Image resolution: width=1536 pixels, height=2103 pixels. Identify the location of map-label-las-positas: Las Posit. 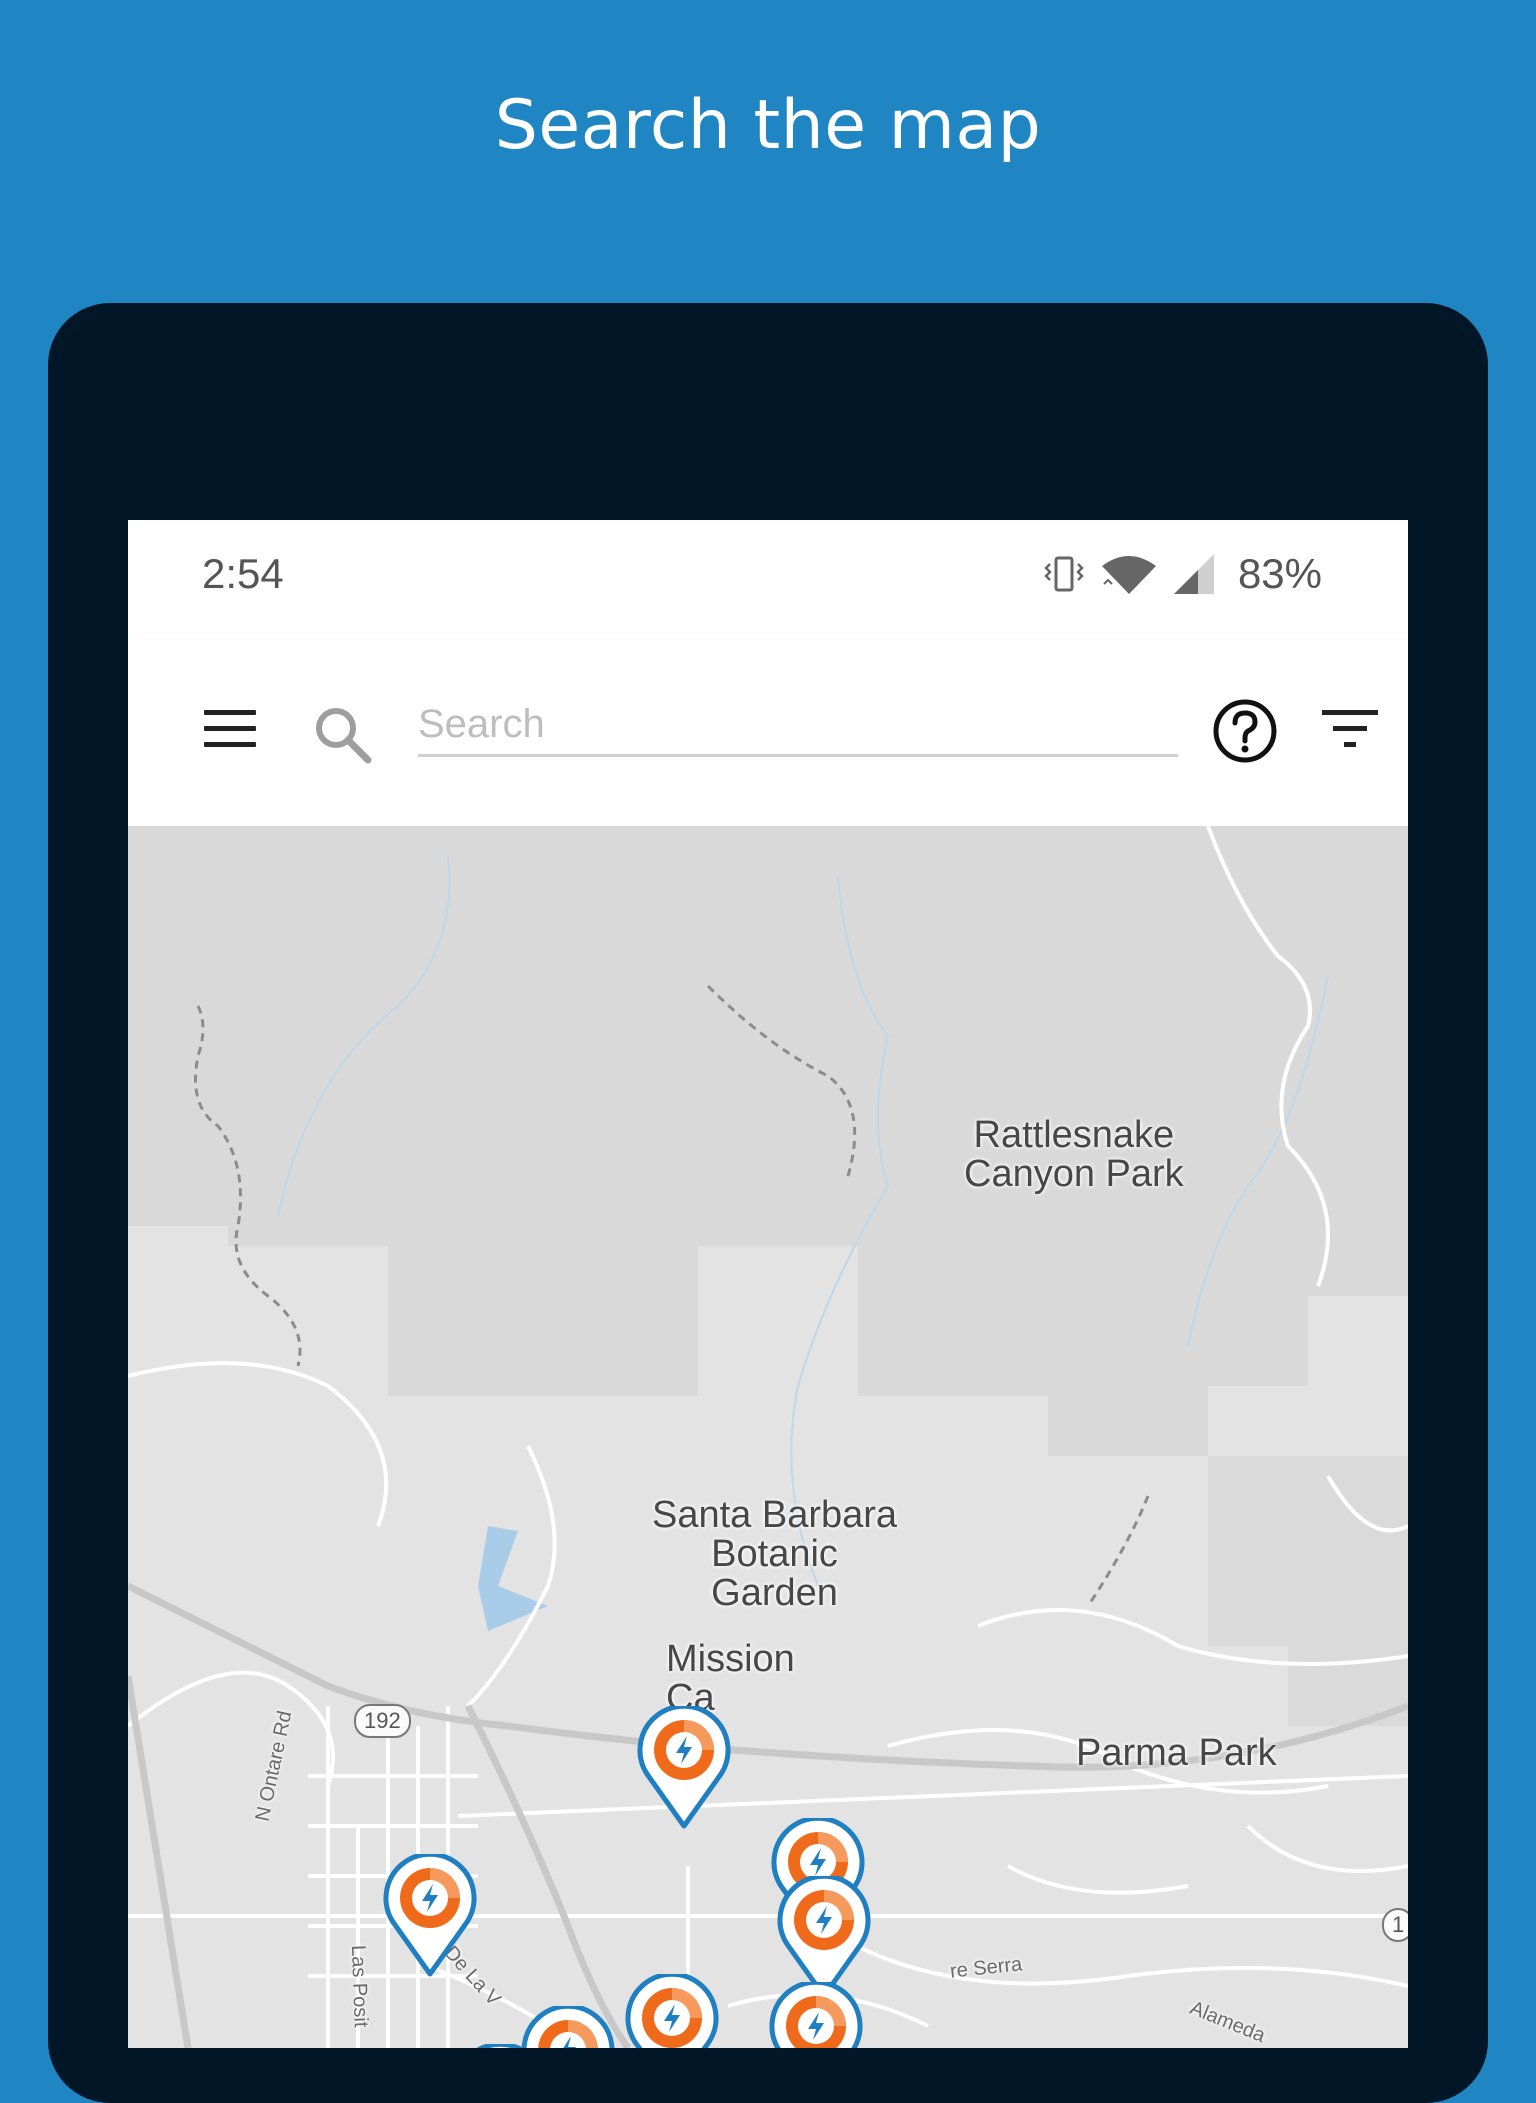
(359, 1986).